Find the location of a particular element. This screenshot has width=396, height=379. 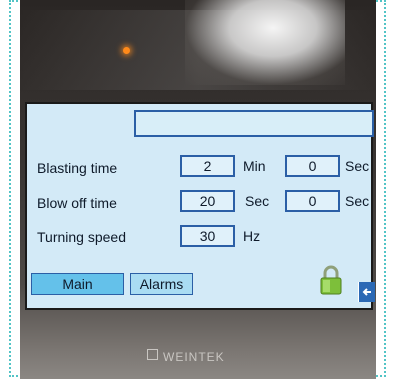

blow-off-time-sec-input: 20 is located at coordinates (207, 201).